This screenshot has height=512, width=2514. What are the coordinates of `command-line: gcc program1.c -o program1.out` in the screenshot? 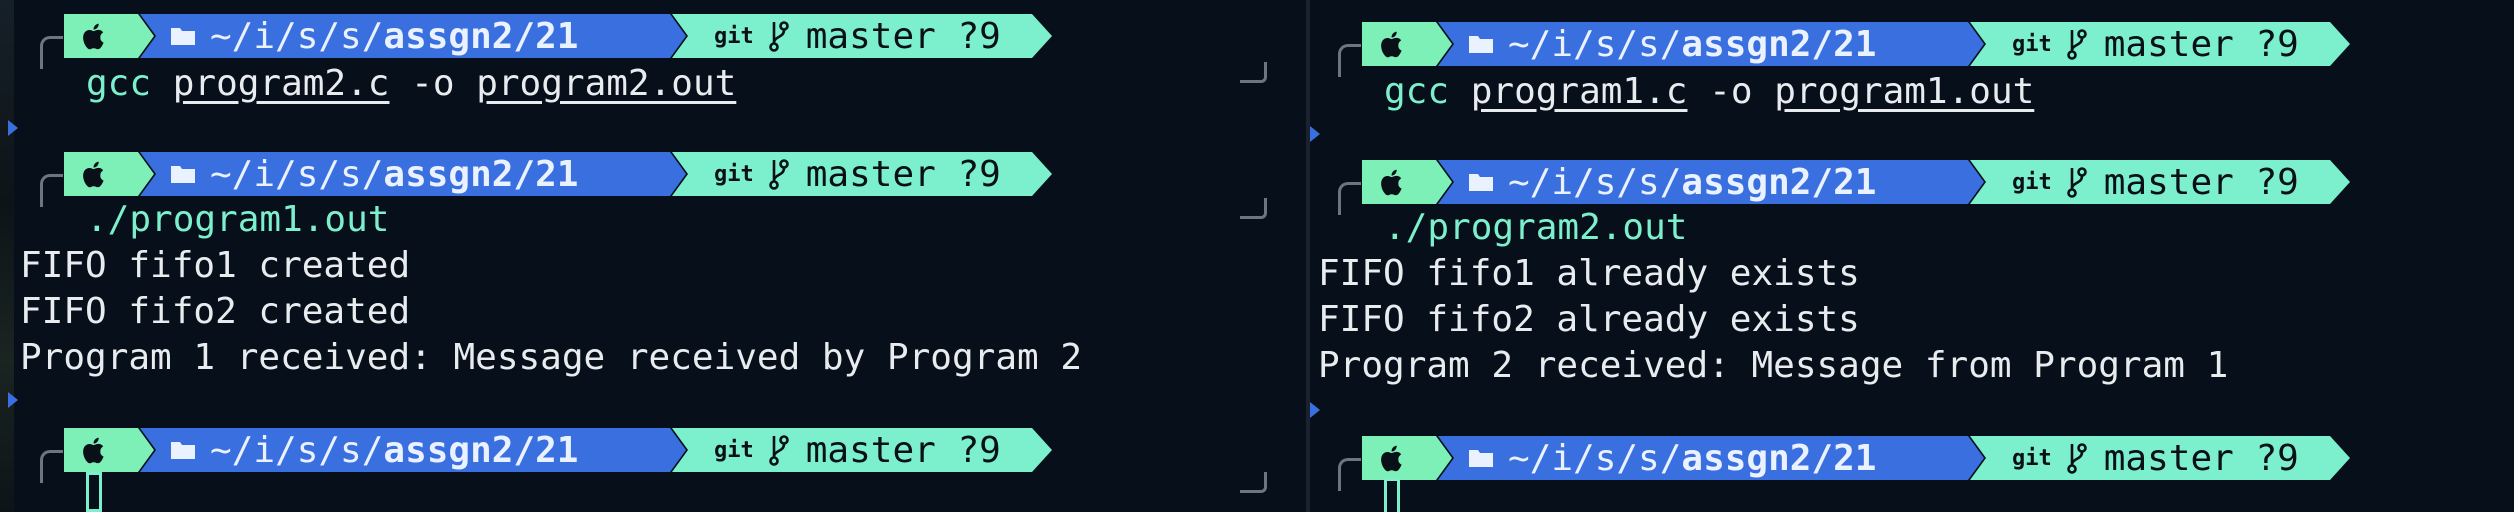 It's located at (1709, 92).